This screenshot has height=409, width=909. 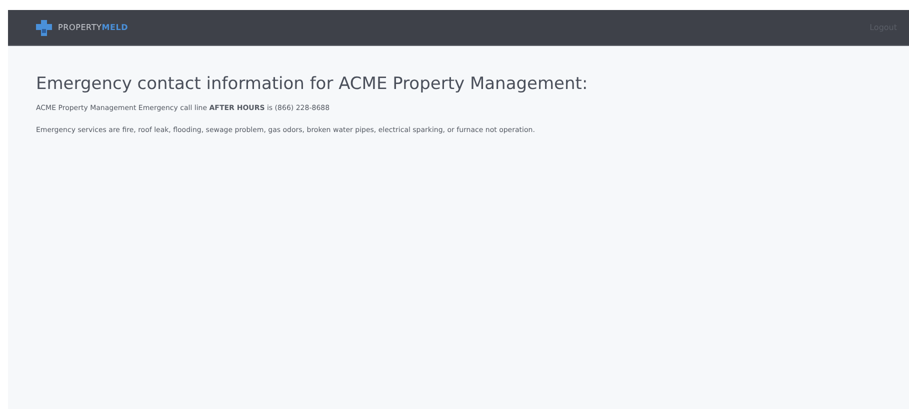 What do you see at coordinates (93, 27) in the screenshot?
I see `logo-text: PROPERTYMELD` at bounding box center [93, 27].